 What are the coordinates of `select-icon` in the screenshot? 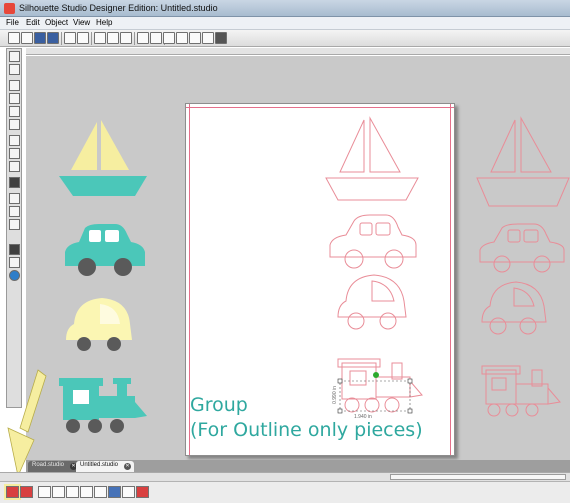 It's located at (14, 56).